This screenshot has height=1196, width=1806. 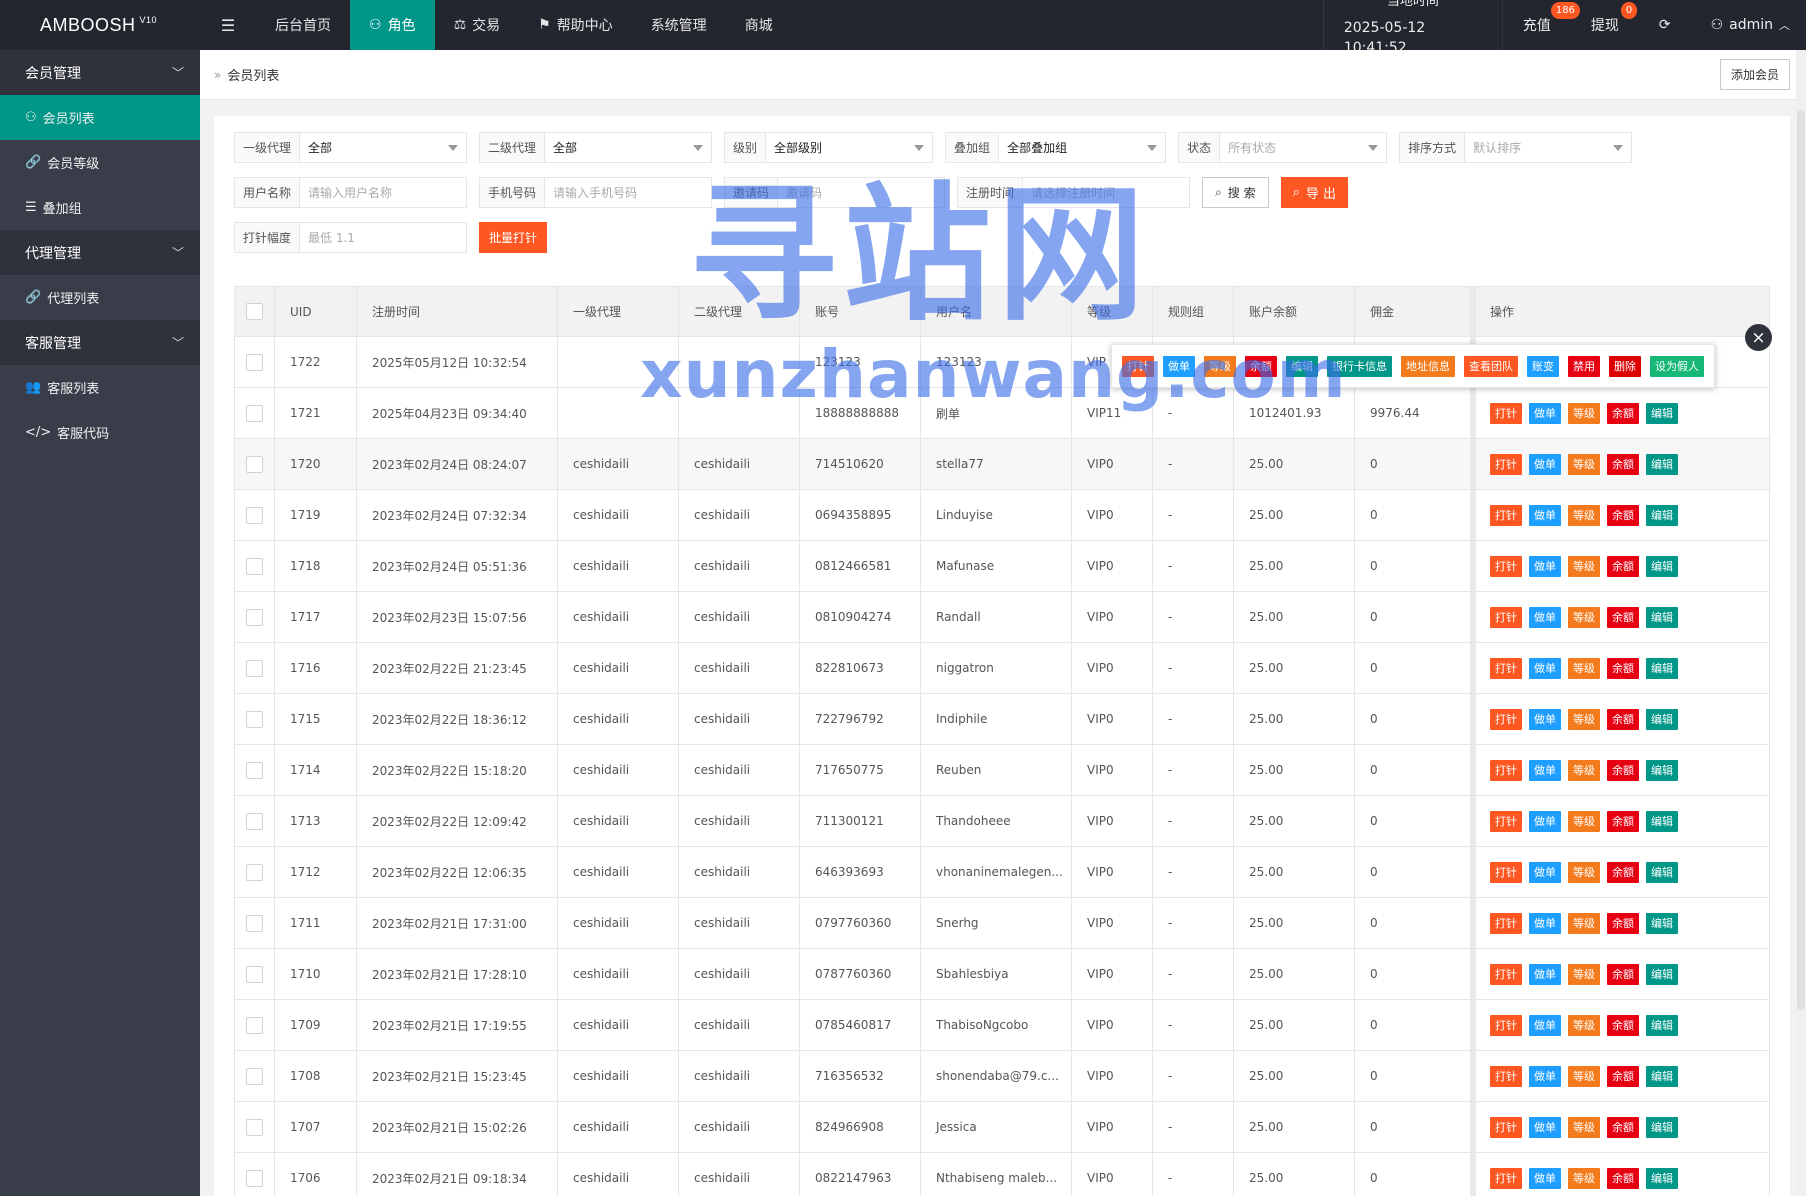 I want to click on nav-mall: 商城, so click(x=759, y=25).